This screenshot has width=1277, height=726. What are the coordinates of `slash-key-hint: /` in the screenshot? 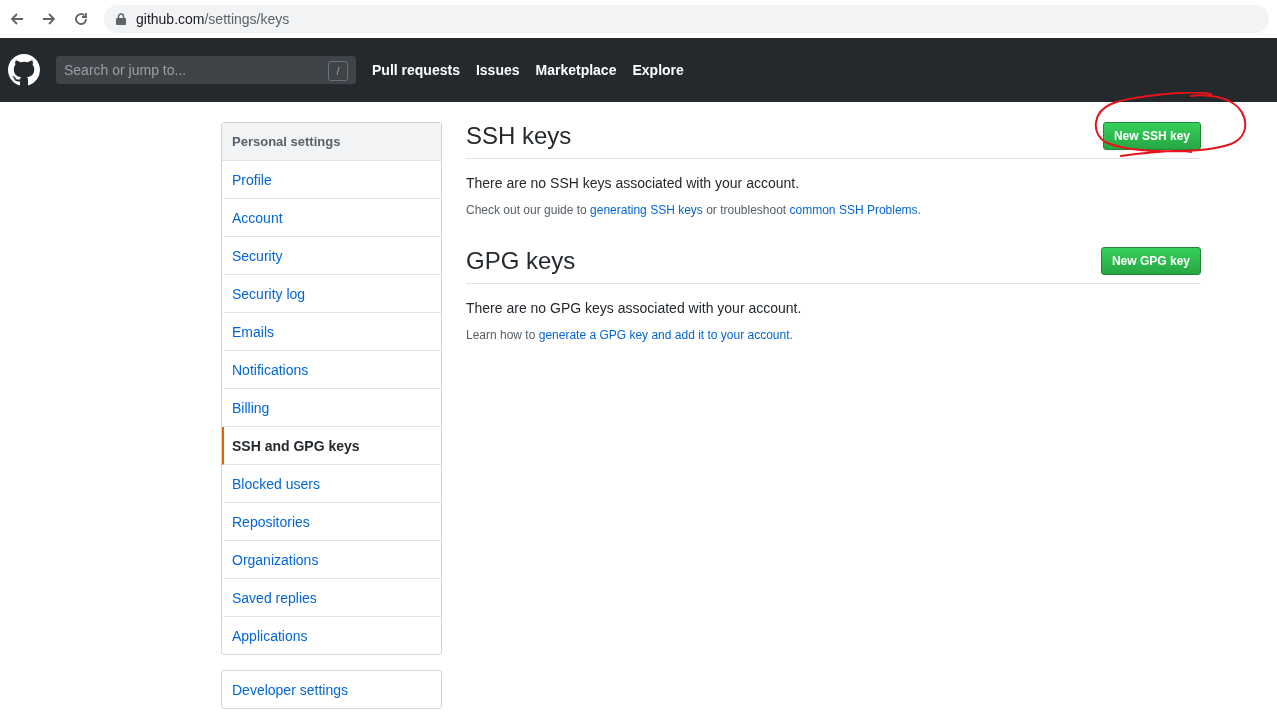 It's located at (338, 71).